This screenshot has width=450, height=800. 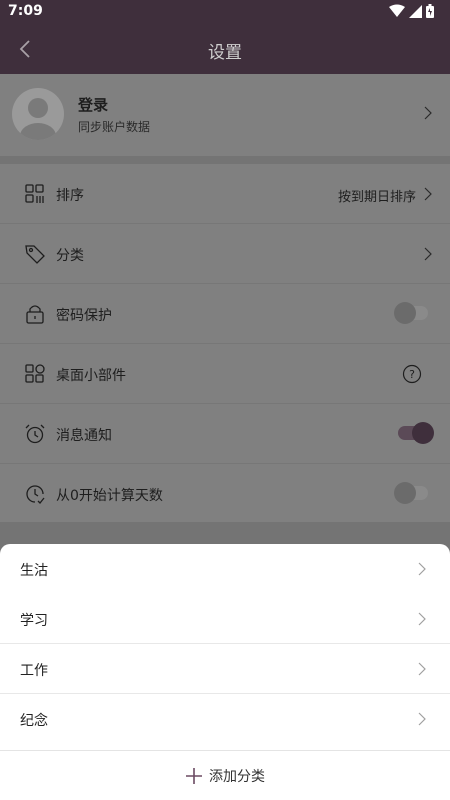 I want to click on widget-icon, so click(x=35, y=373).